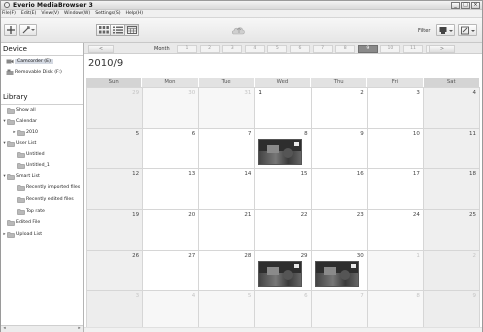 Image resolution: width=483 pixels, height=332 pixels. What do you see at coordinates (21, 222) in the screenshot?
I see `library-item: Edited File` at bounding box center [21, 222].